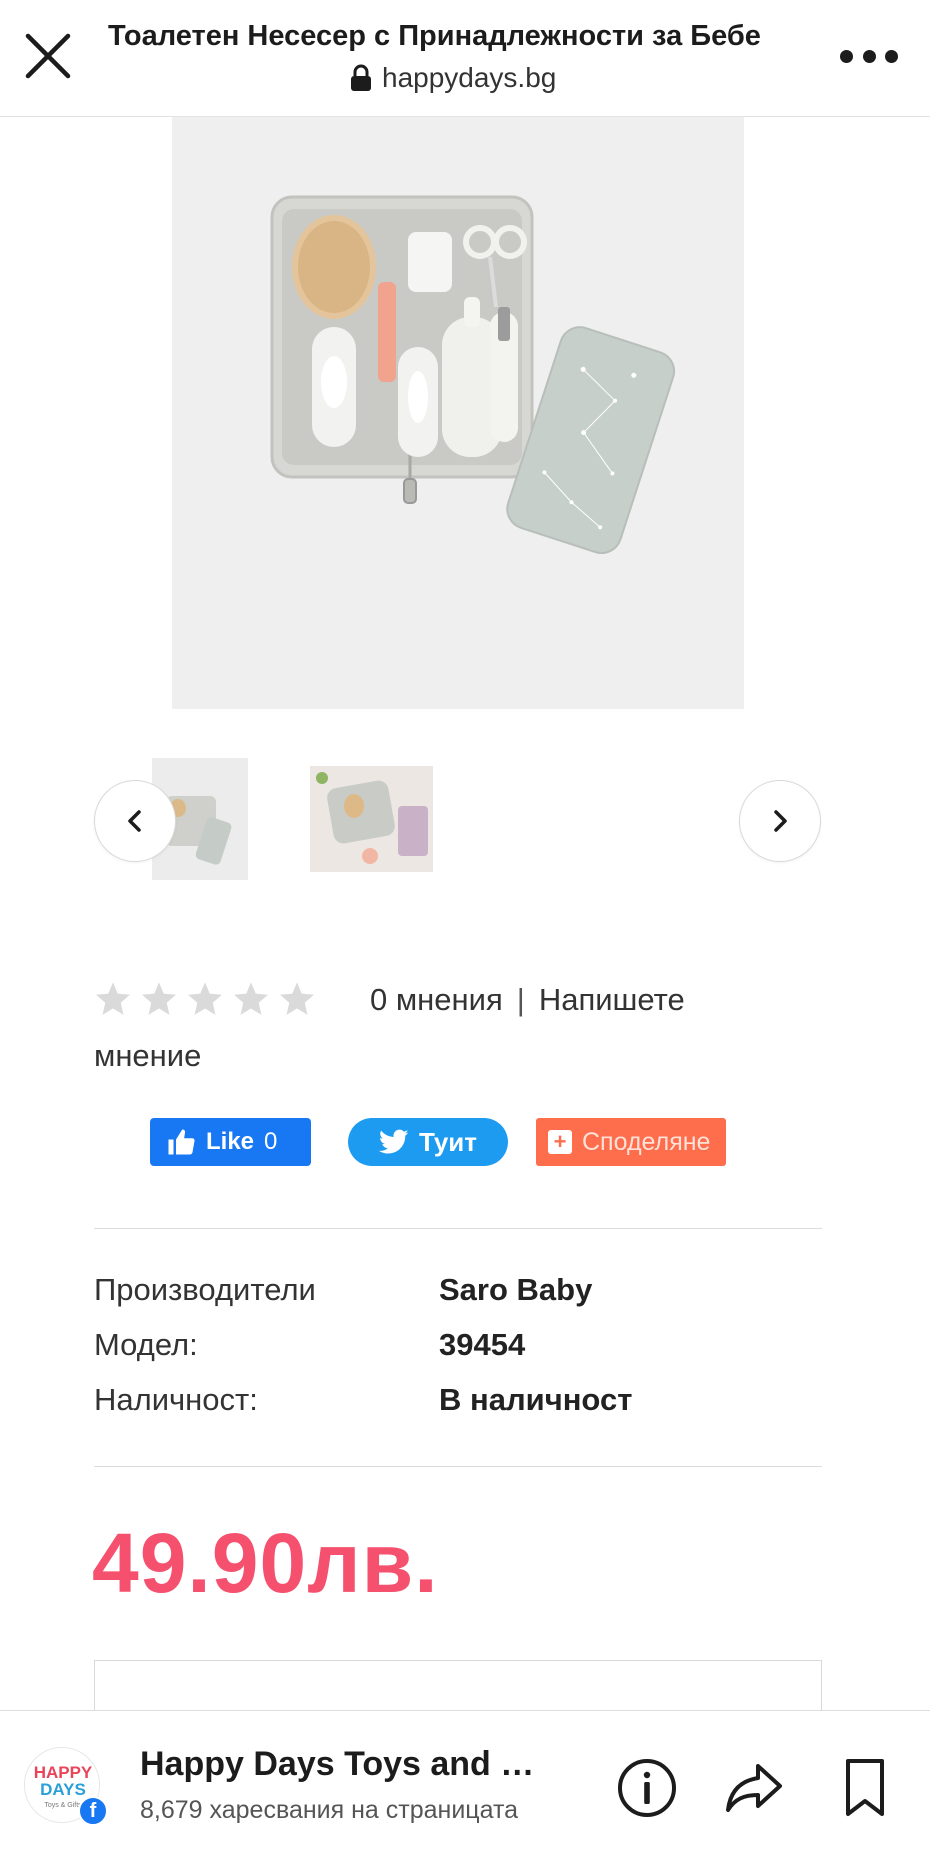 The height and width of the screenshot is (1851, 930). Describe the element at coordinates (869, 56) in the screenshot. I see `more-options-button` at that location.